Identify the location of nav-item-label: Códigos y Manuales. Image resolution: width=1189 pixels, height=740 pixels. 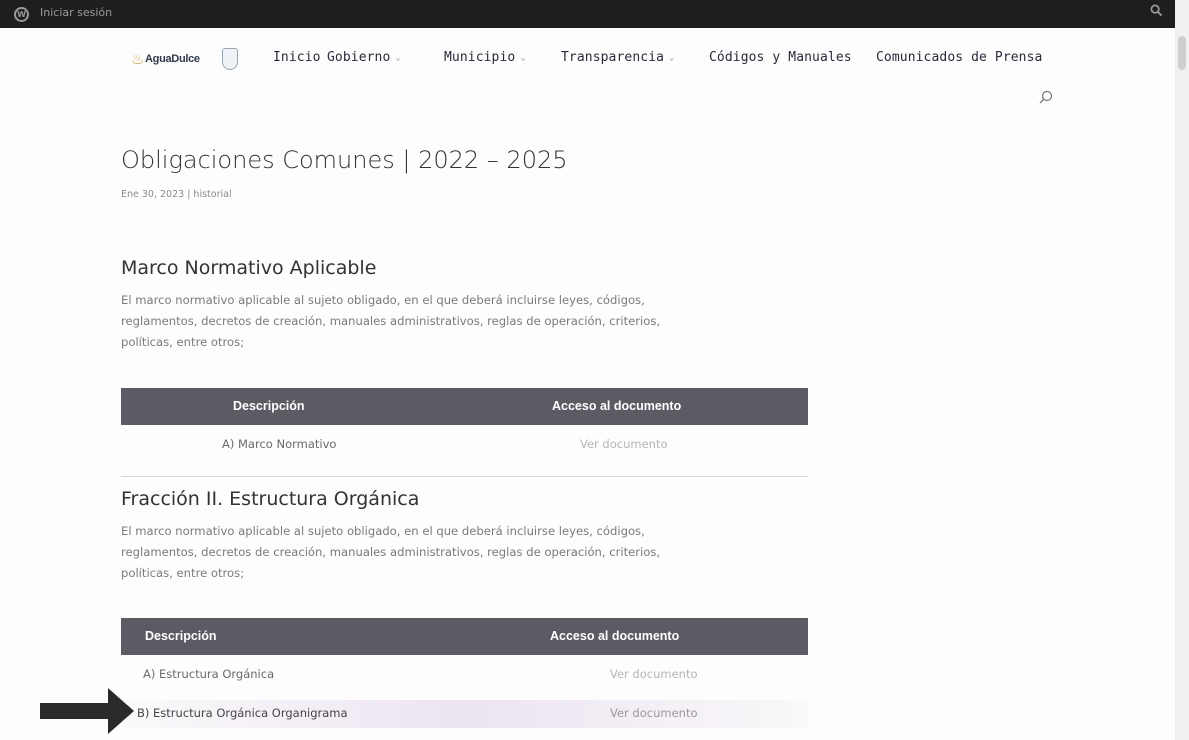
(780, 57).